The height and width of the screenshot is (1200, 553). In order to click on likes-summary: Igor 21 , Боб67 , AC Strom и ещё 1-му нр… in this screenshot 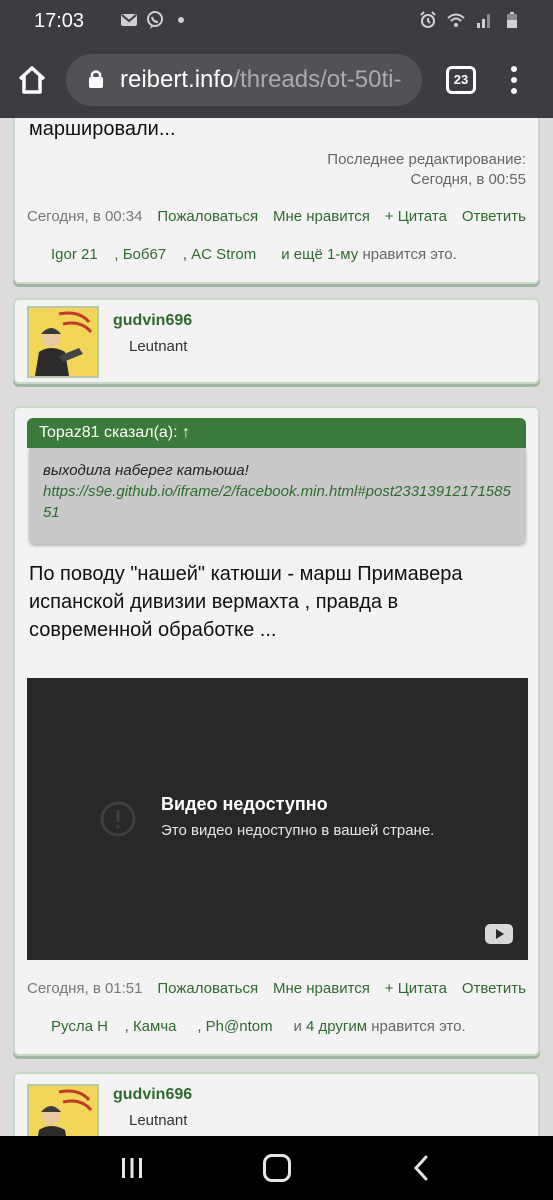, I will do `click(254, 254)`.